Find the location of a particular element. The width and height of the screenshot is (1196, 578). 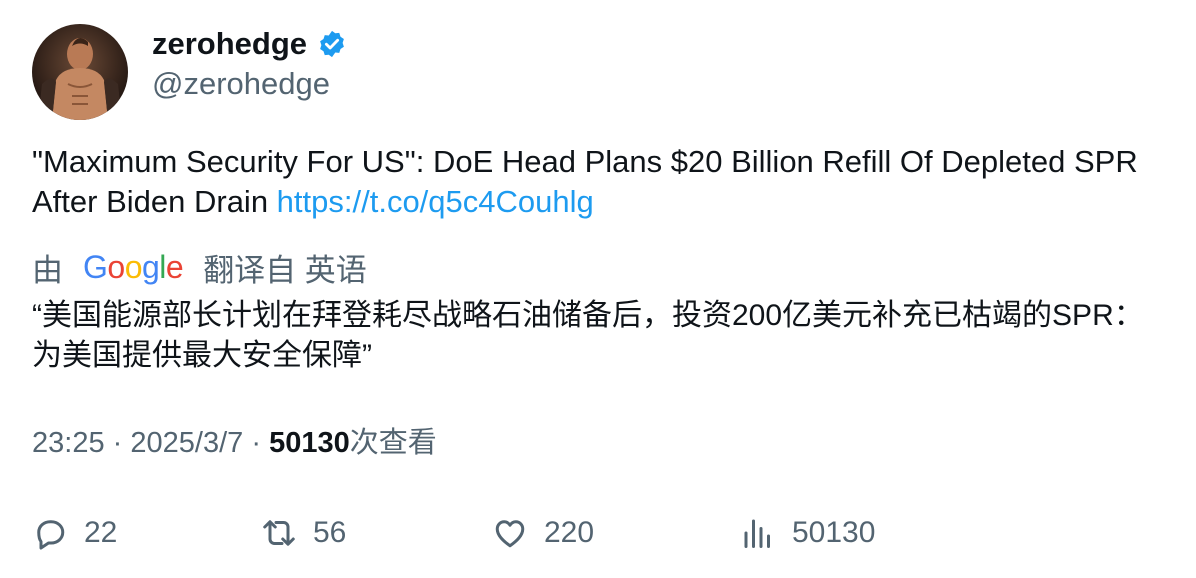

retweet-button: 56 is located at coordinates (303, 533).